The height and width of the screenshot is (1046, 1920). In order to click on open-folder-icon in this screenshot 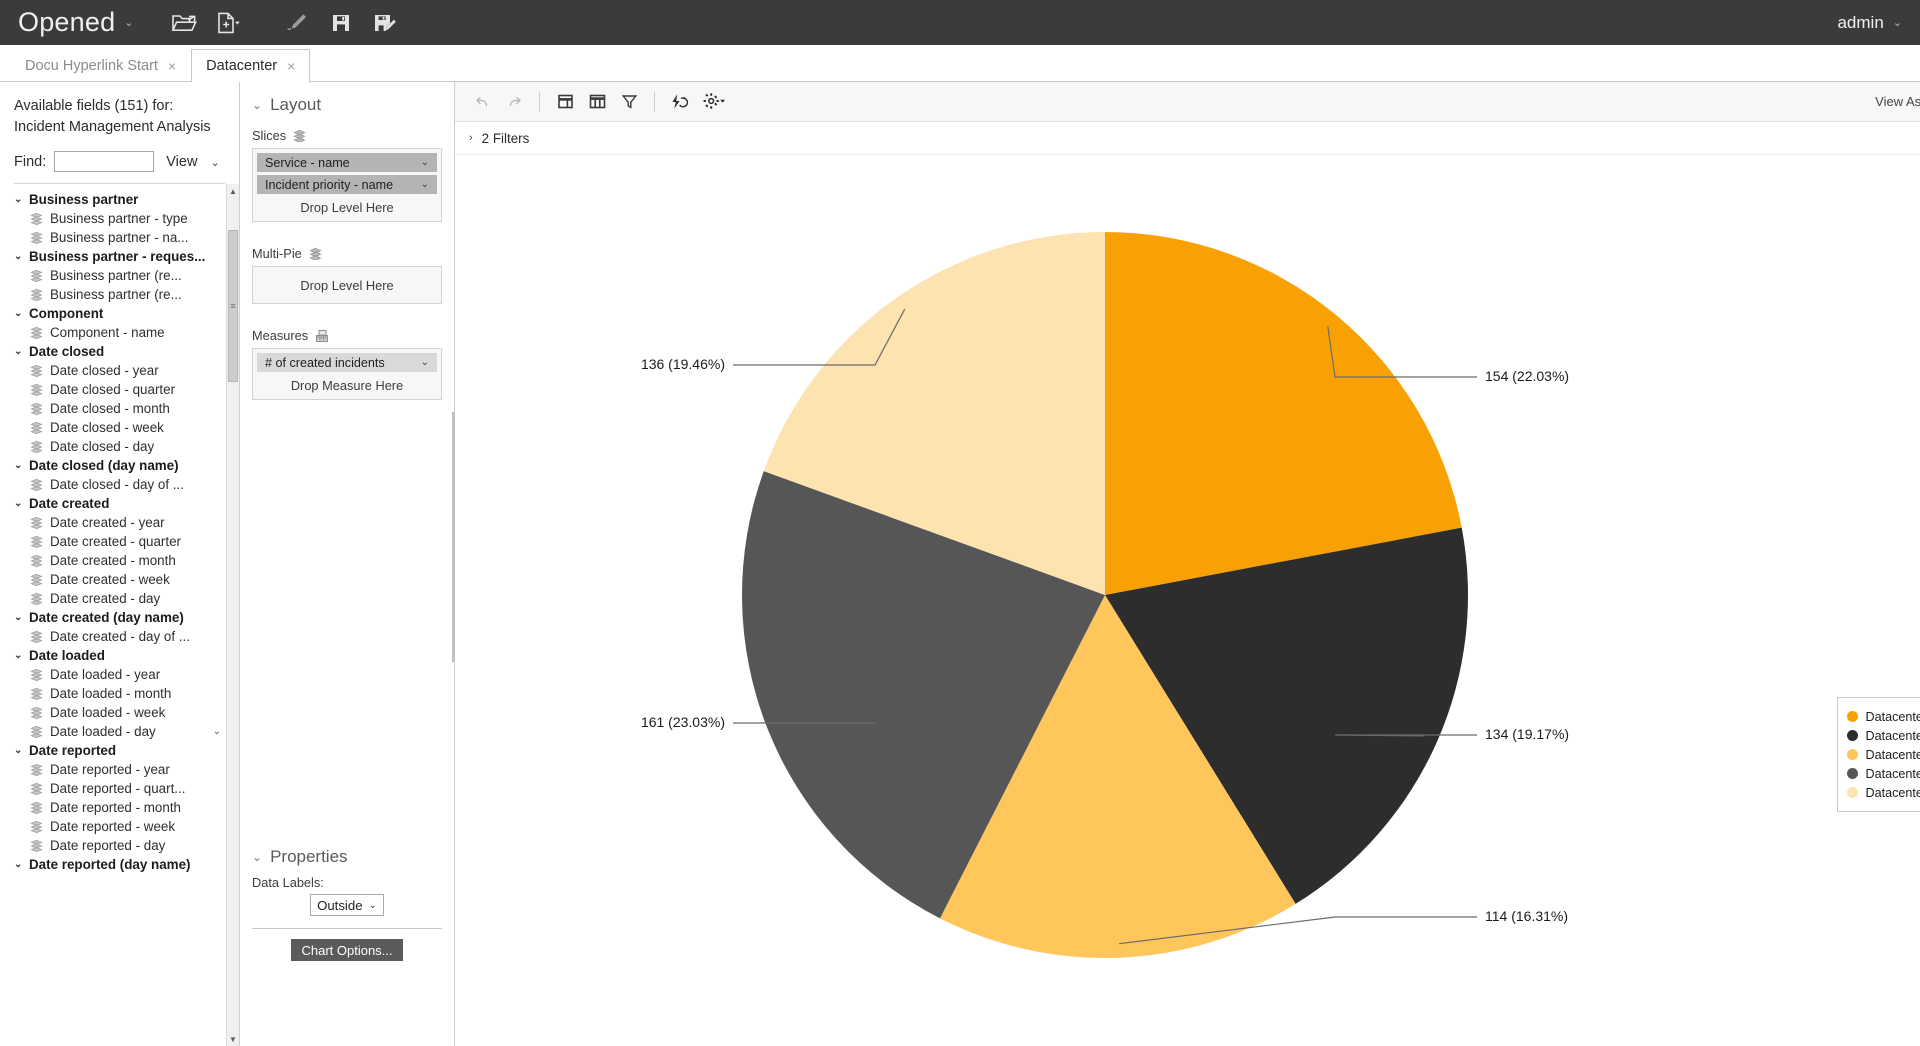, I will do `click(184, 22)`.